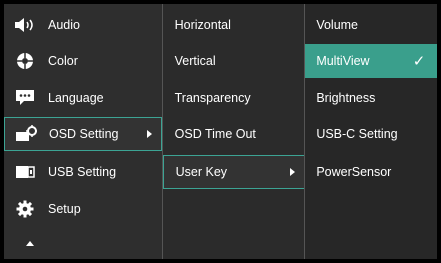  Describe the element at coordinates (419, 61) in the screenshot. I see `checkmark-icon: ✓` at that location.